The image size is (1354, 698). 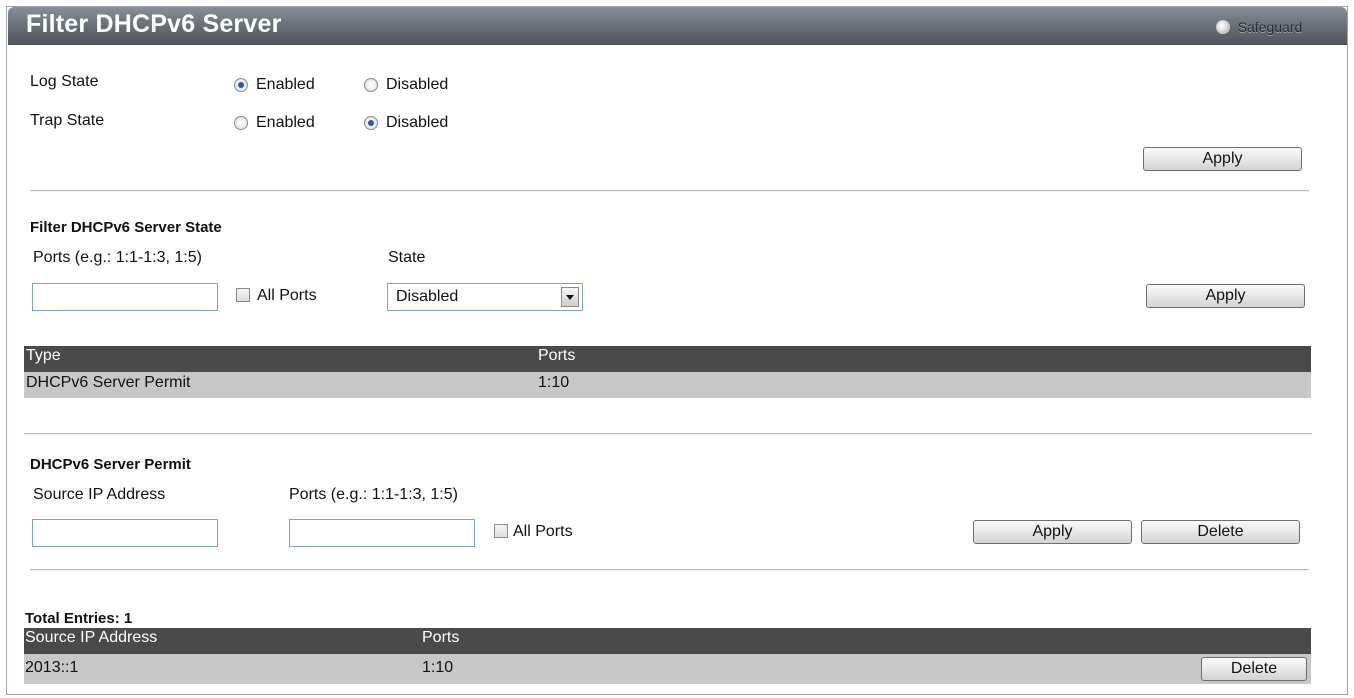 I want to click on entries-source-ip-cell: 2013::1, so click(x=52, y=667).